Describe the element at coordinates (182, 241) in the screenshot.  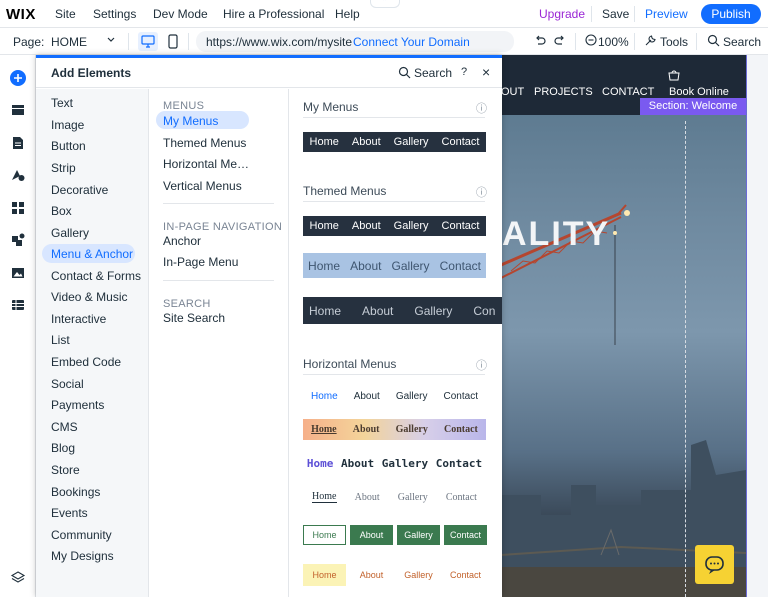
I see `subsection-anchor: Anchor` at that location.